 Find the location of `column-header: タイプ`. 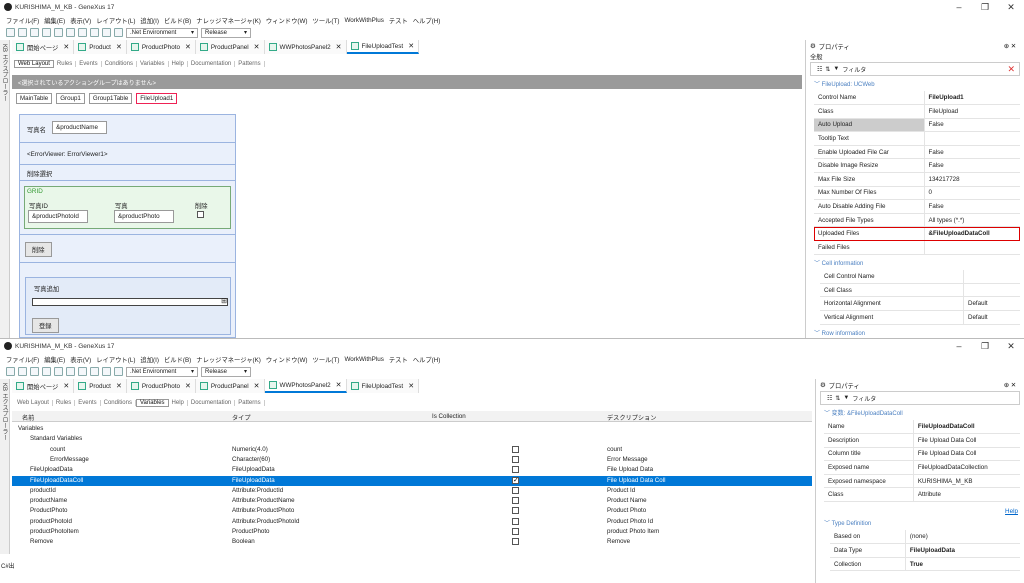

column-header: タイプ is located at coordinates (241, 417).